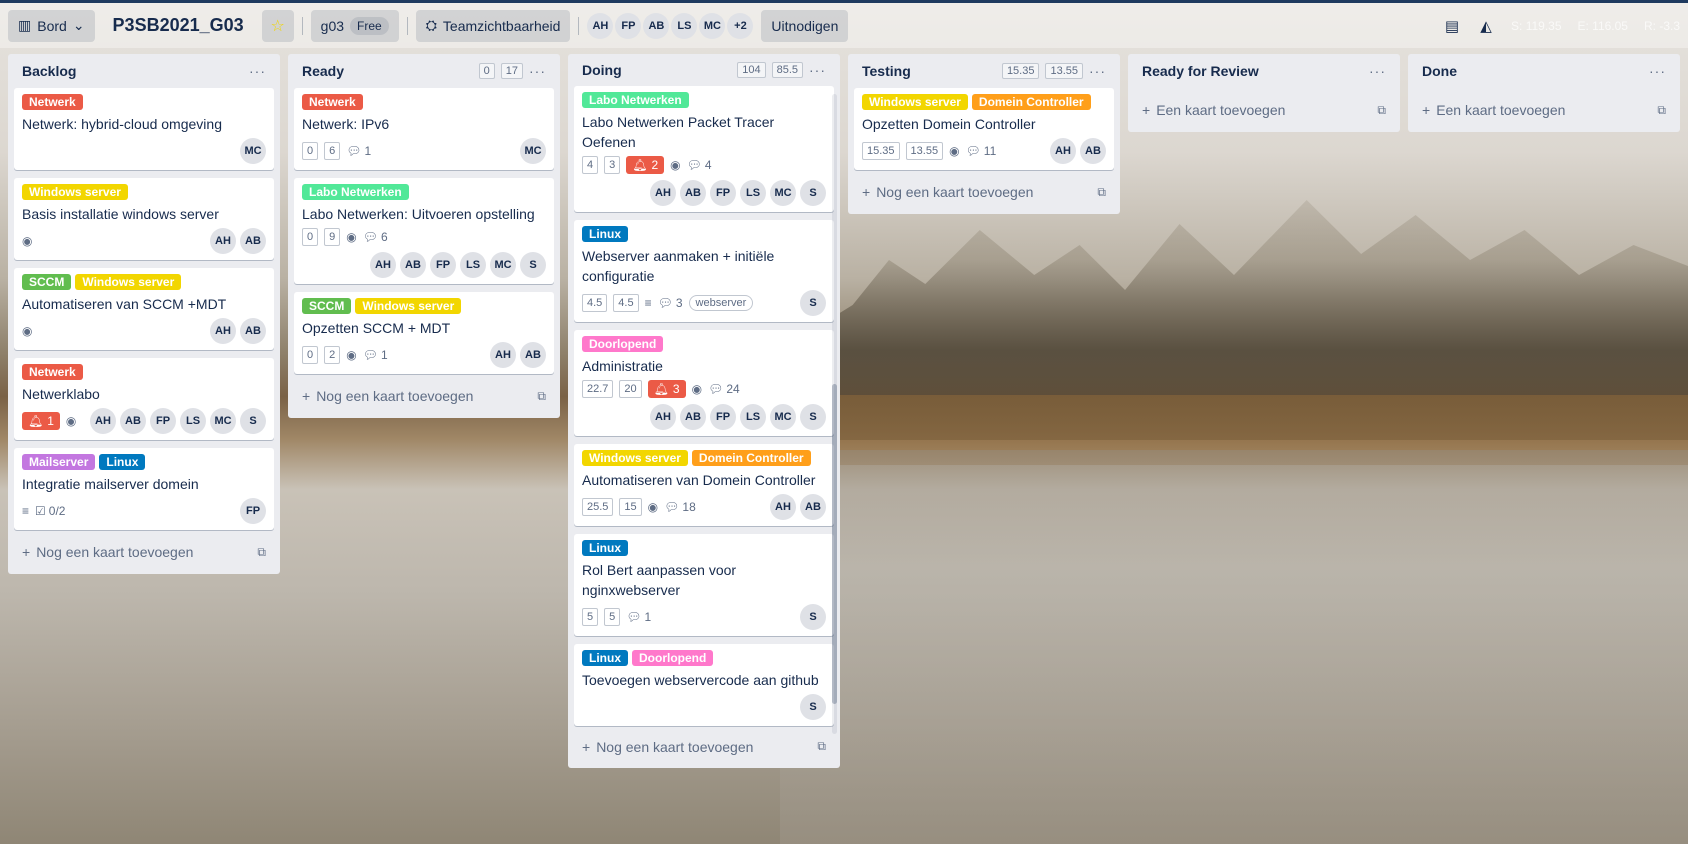 This screenshot has width=1688, height=844. What do you see at coordinates (1532, 71) in the screenshot?
I see `list-title: Done` at bounding box center [1532, 71].